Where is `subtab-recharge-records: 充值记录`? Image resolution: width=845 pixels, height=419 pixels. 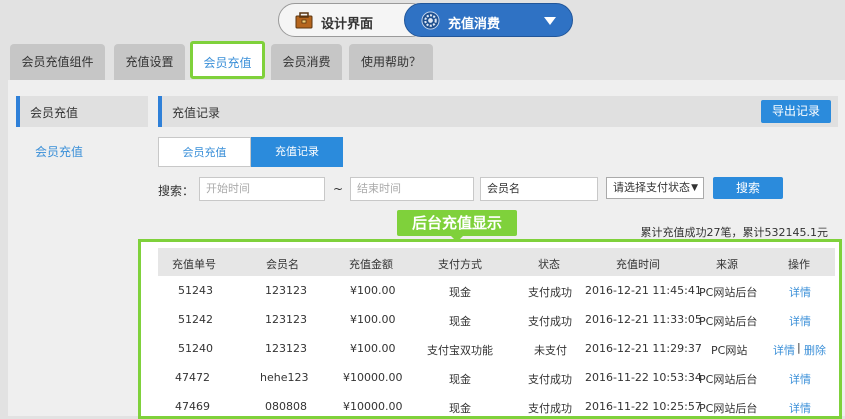
subtab-recharge-records: 充值记录 is located at coordinates (297, 152).